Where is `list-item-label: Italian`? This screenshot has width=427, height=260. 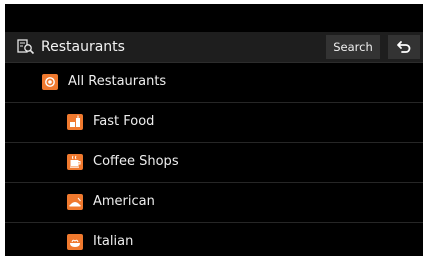
list-item-label: Italian is located at coordinates (113, 241).